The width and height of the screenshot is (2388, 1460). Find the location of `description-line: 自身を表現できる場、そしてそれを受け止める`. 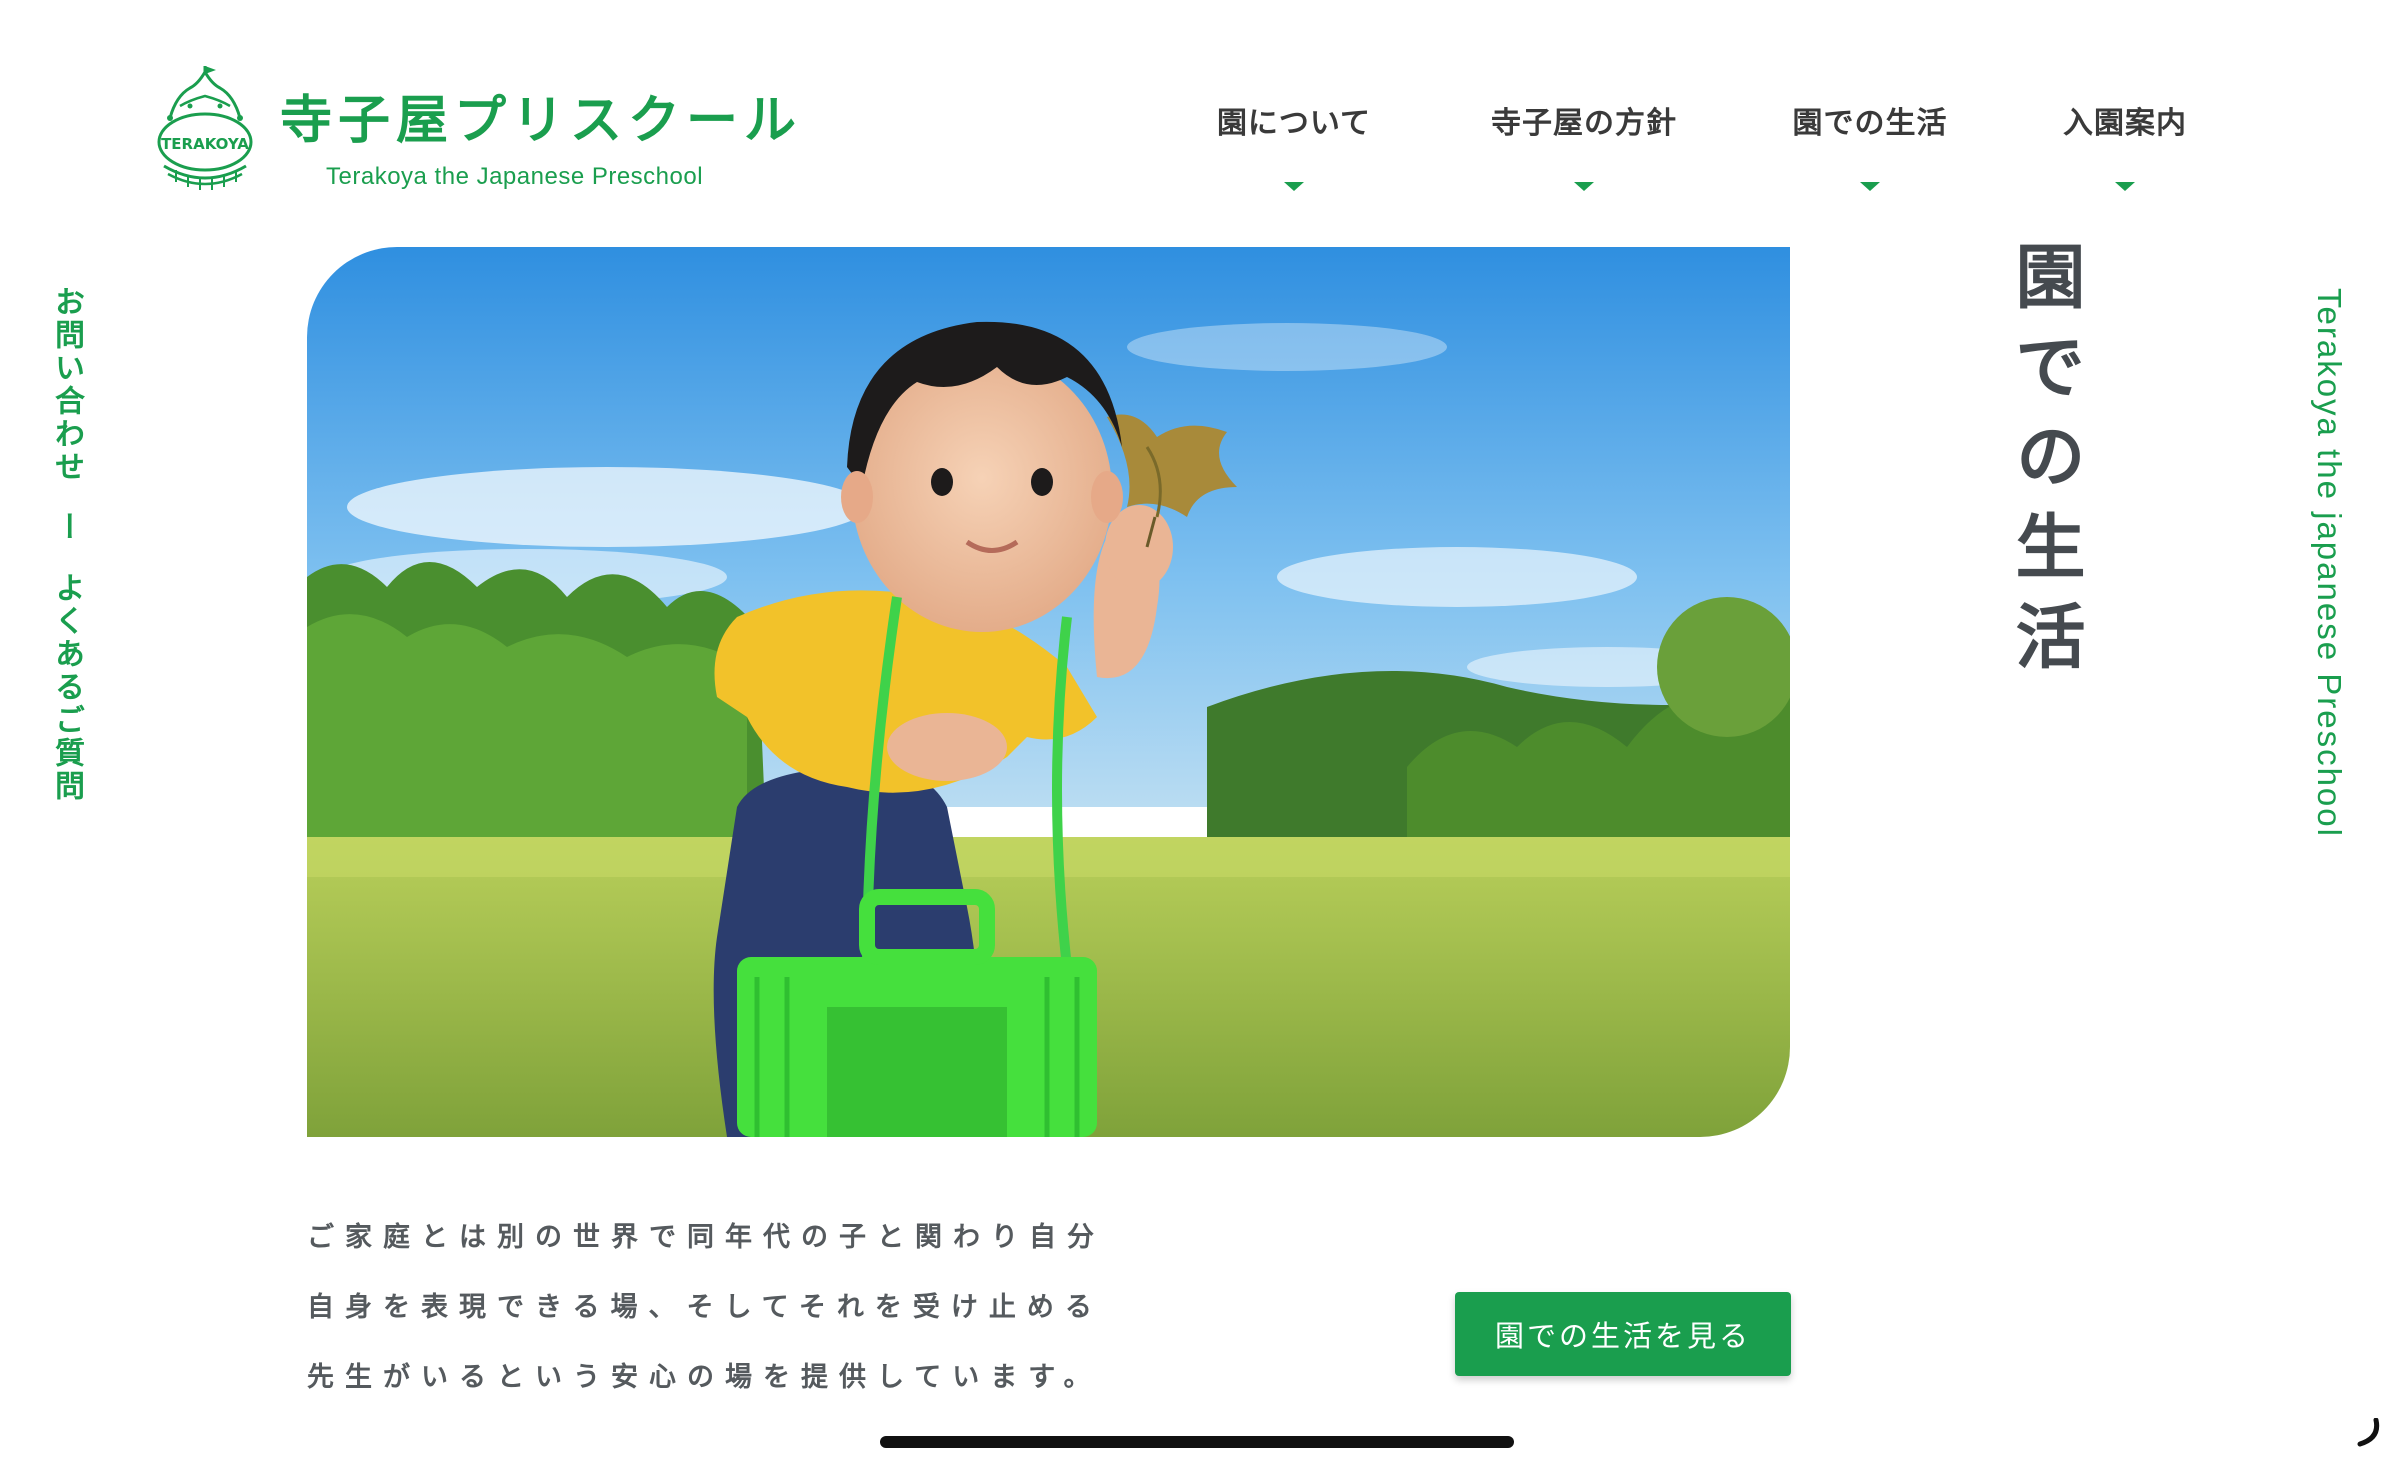

description-line: 自身を表現できる場、そしてそれを受け止める is located at coordinates (705, 1307).